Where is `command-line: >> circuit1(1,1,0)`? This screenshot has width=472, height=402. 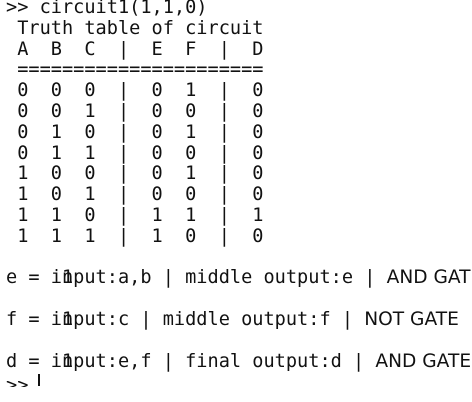 command-line: >> circuit1(1,1,0) is located at coordinates (107, 9).